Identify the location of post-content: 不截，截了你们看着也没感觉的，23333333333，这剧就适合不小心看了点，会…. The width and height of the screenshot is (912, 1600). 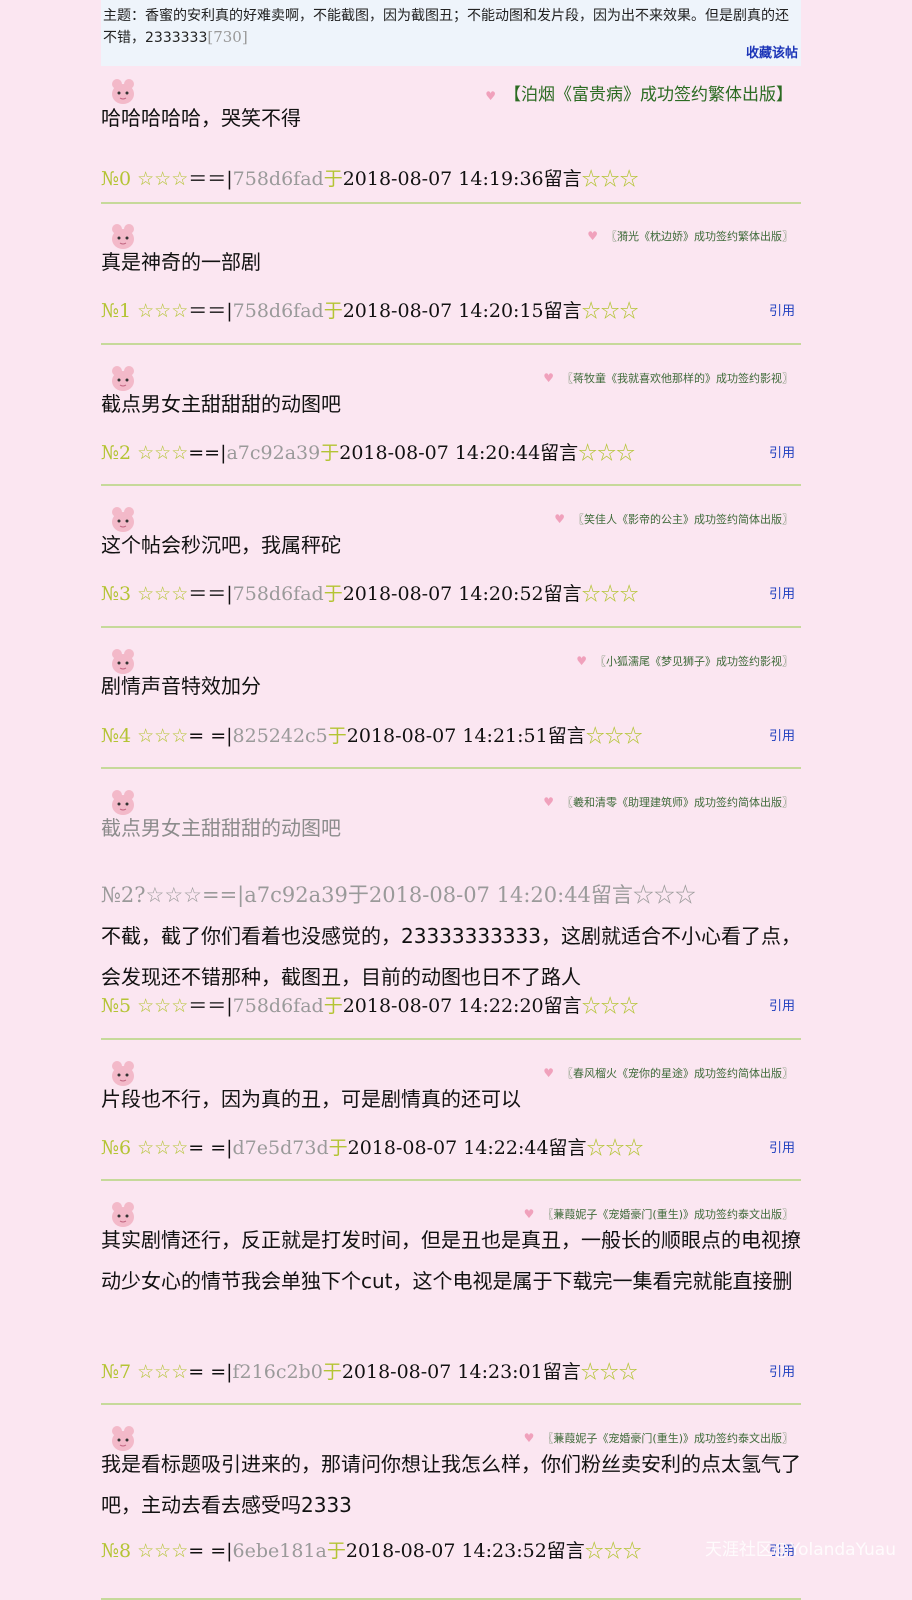
(451, 956).